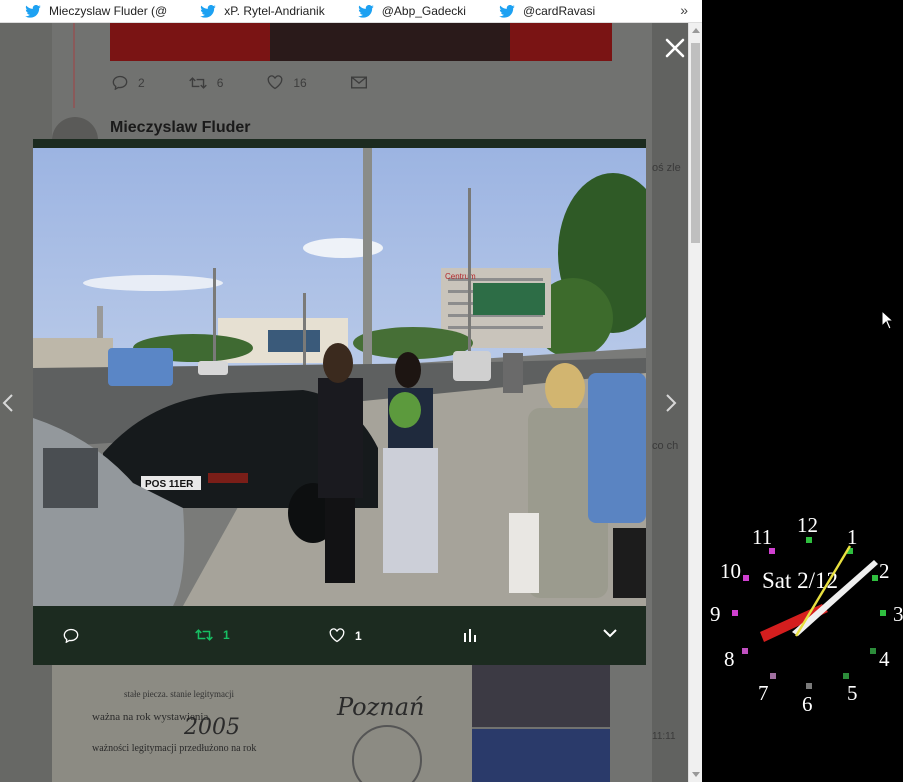  I want to click on clock-numeral: 12, so click(807, 525).